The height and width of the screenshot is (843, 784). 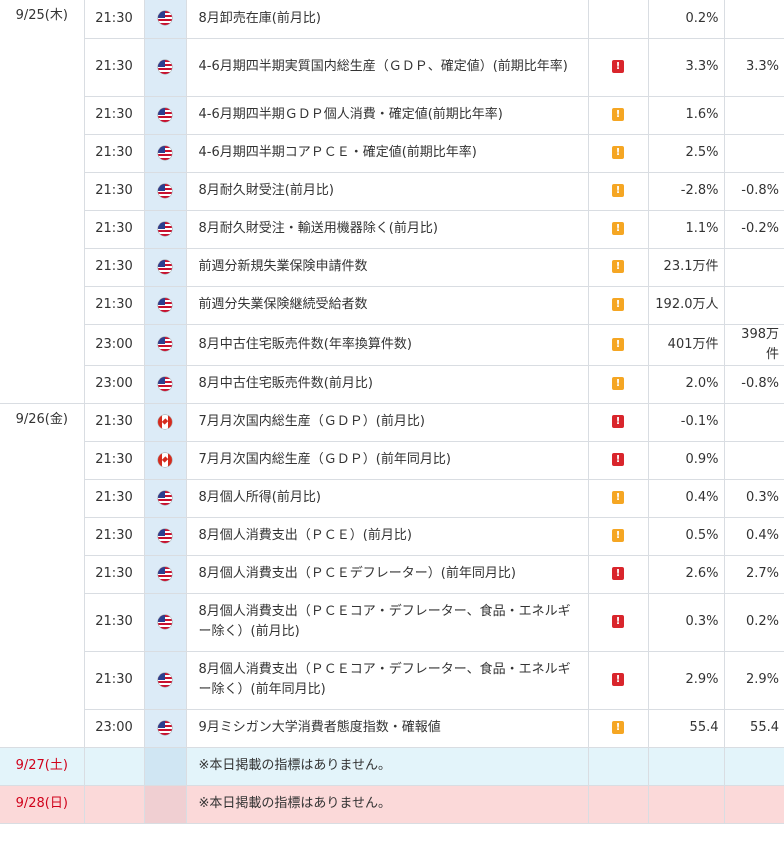 I want to click on forecast-value: 2.9%, so click(x=686, y=680).